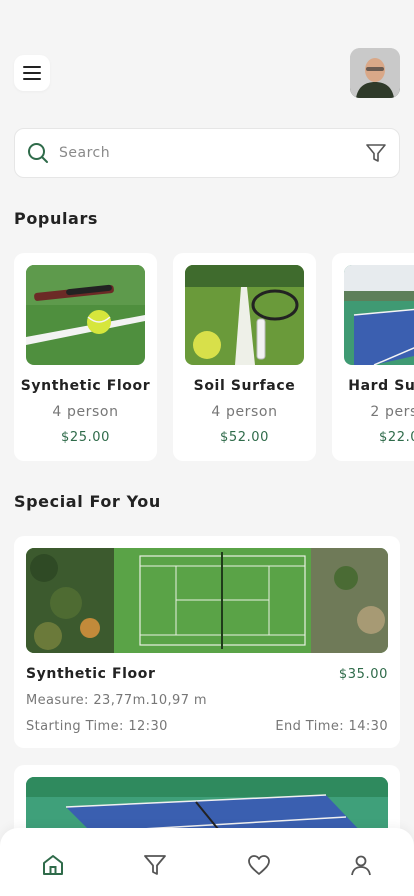  I want to click on nav-favorites, so click(259, 865).